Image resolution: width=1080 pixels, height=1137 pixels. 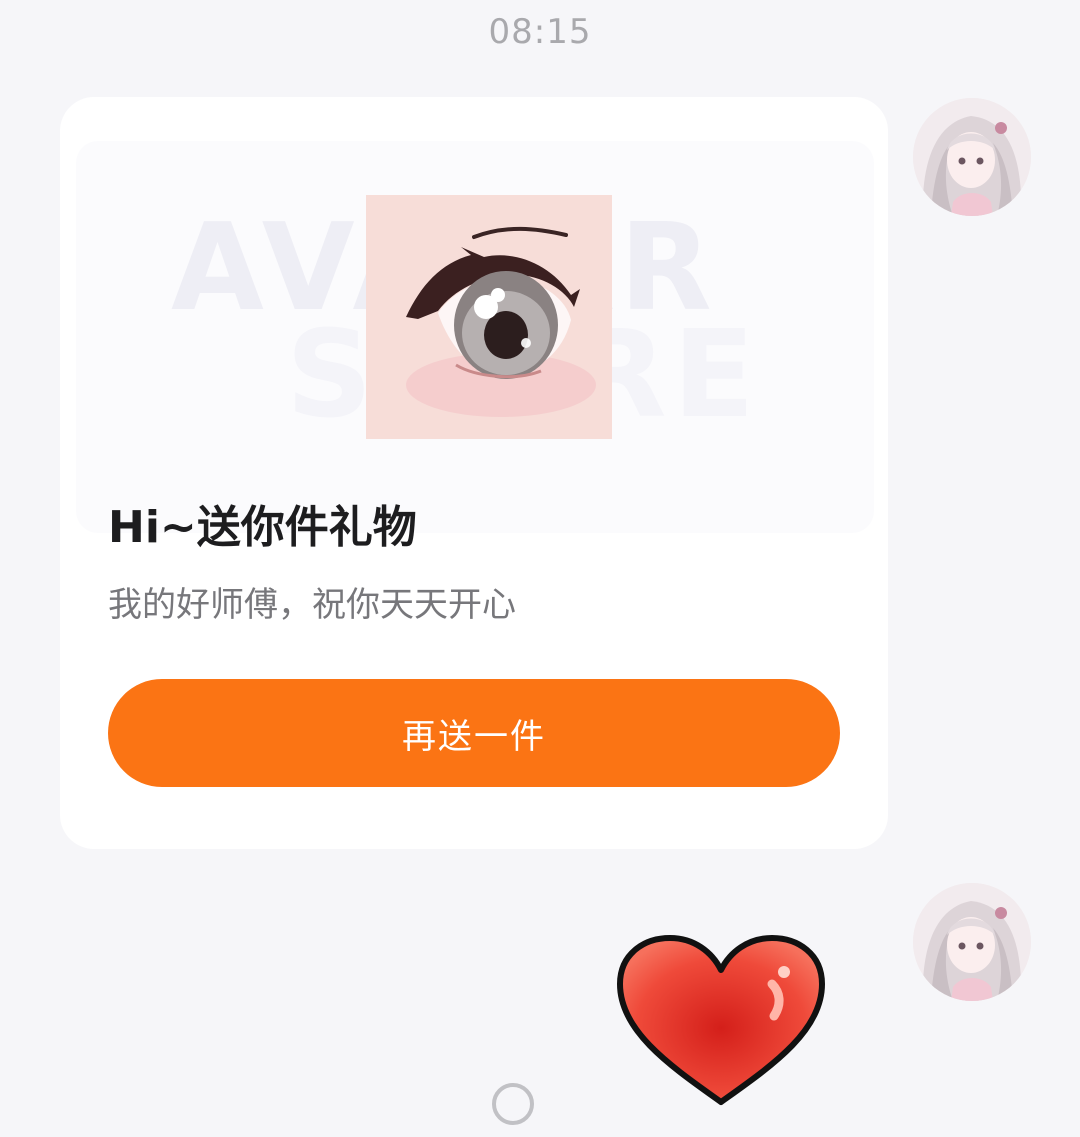 I want to click on gift-title: Hi~送你件礼物, so click(x=262, y=527).